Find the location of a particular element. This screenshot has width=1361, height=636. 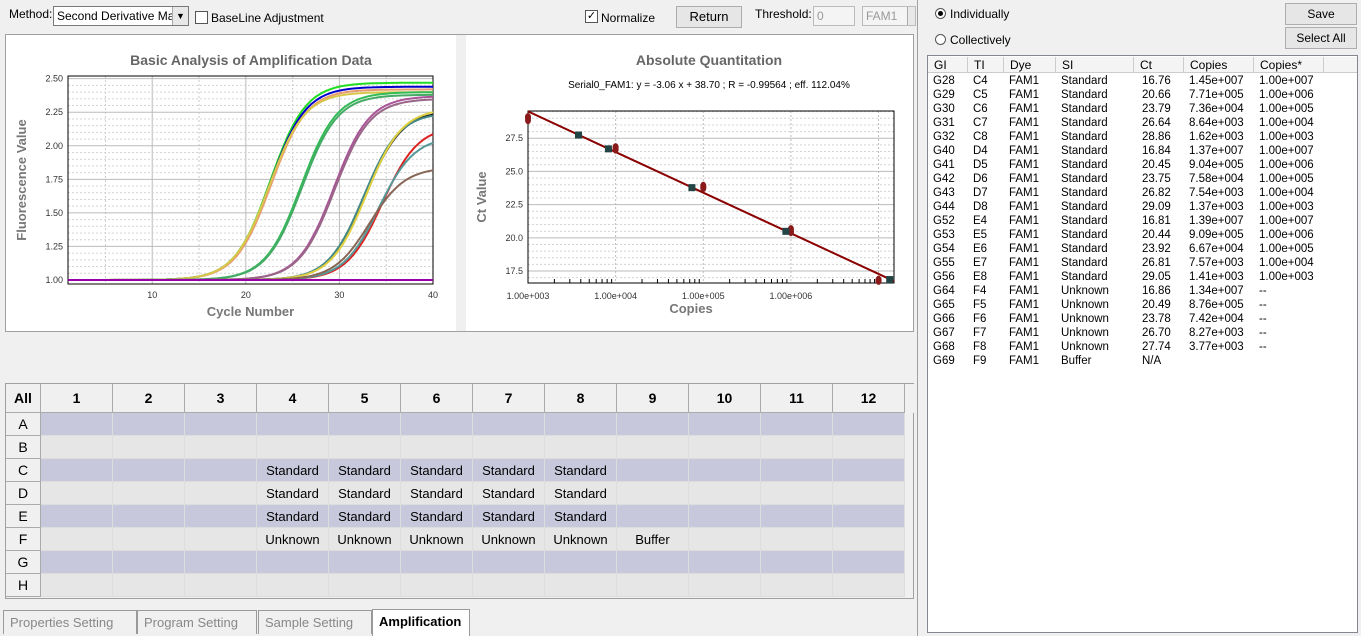

chevron-down-icon: ▼ is located at coordinates (180, 16).